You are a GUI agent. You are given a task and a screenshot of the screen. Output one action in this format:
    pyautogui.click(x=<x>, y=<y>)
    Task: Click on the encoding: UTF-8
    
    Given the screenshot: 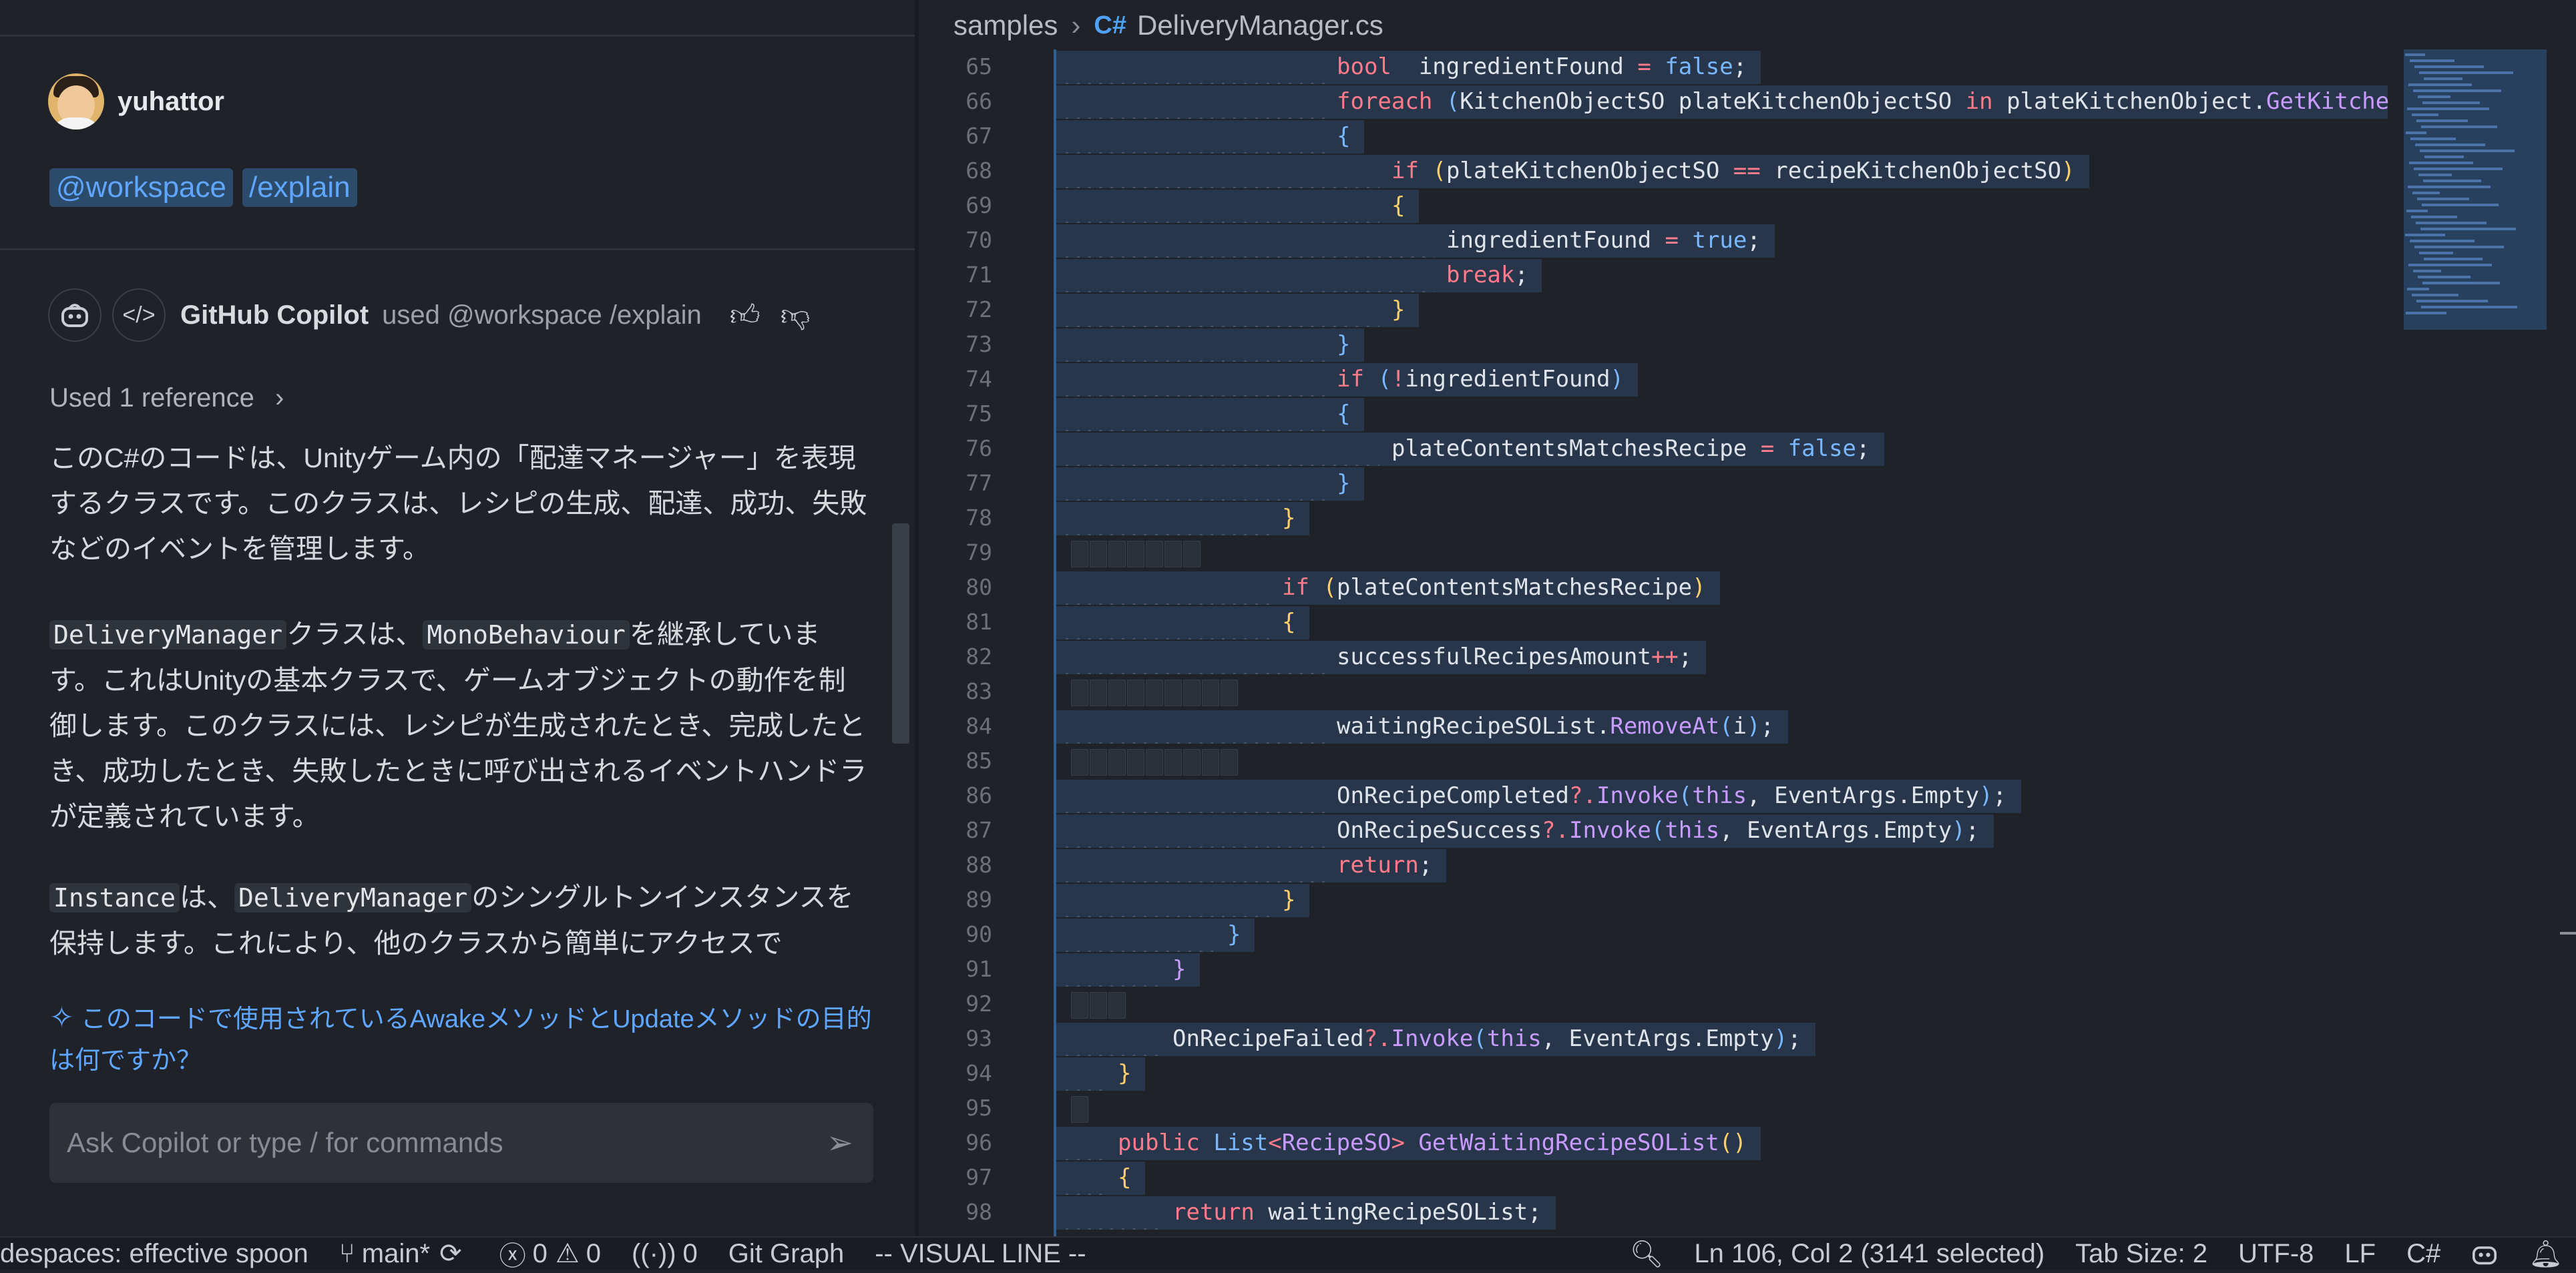 What is the action you would take?
    pyautogui.click(x=2276, y=1254)
    